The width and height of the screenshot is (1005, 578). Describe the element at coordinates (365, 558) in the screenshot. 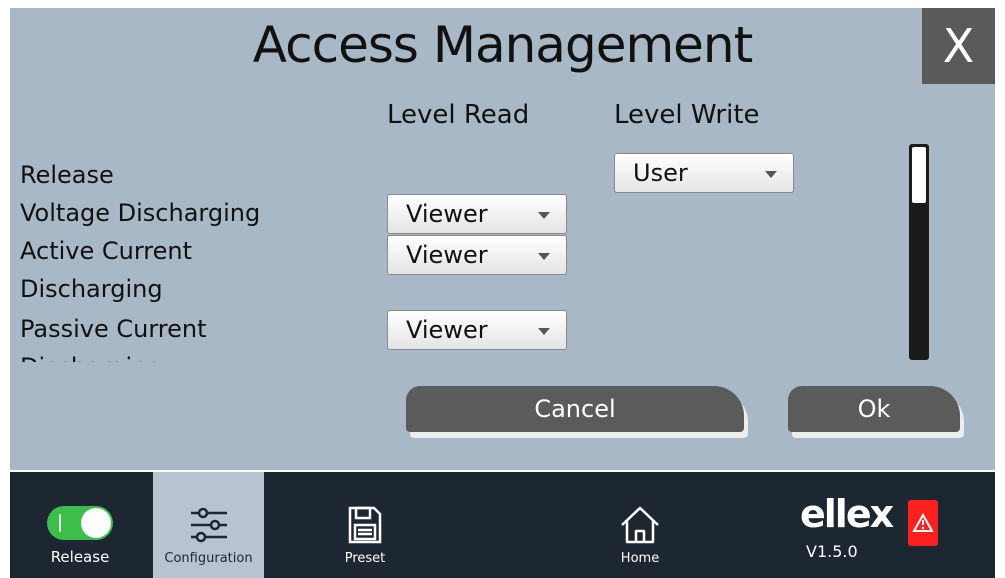

I see `nav-preset-label: Preset` at that location.